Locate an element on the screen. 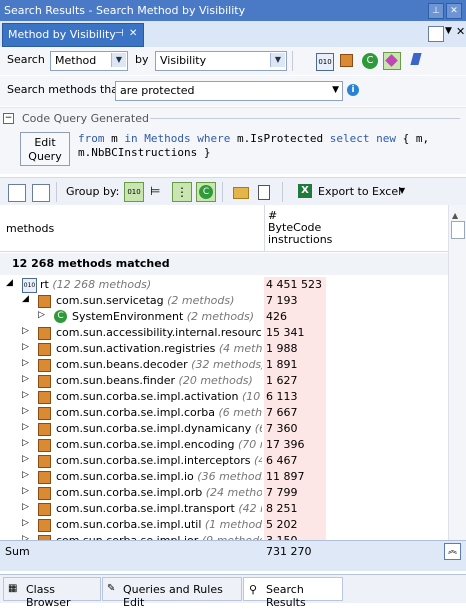 The image size is (466, 609). tab-method-by-visibility: Method by Visibility ⊣ ✕ is located at coordinates (73, 35).